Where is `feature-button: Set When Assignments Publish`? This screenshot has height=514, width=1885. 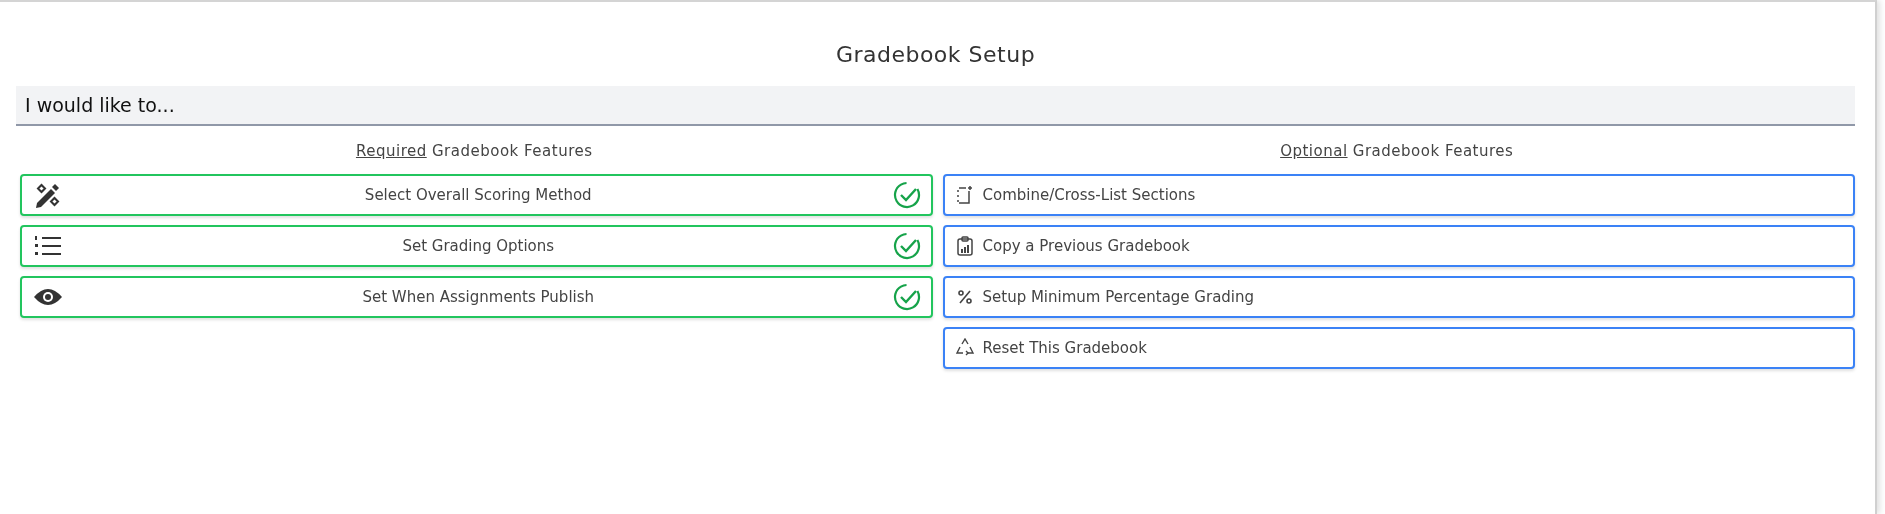
feature-button: Set When Assignments Publish is located at coordinates (476, 297).